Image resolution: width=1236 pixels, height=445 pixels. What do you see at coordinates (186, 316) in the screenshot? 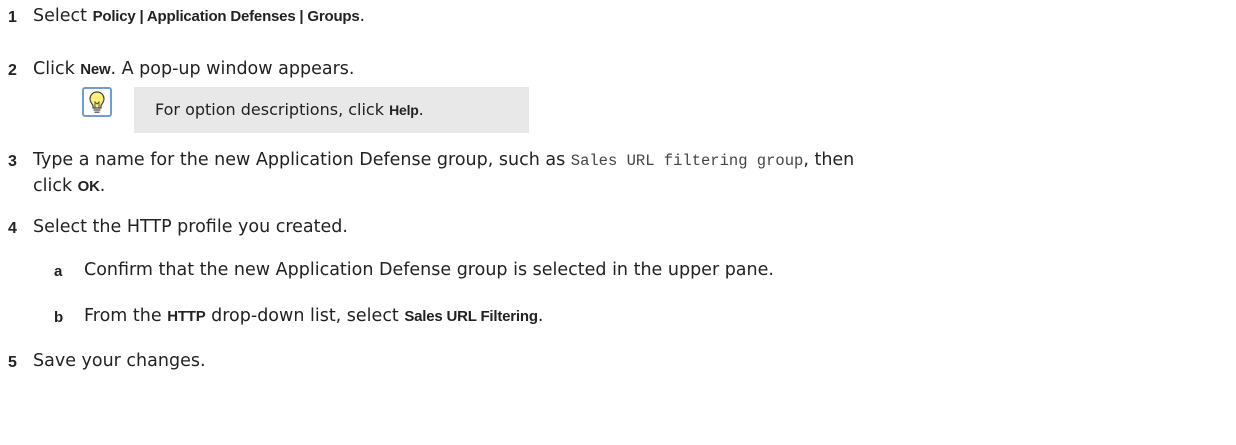
I see `ui-term: HTTP` at bounding box center [186, 316].